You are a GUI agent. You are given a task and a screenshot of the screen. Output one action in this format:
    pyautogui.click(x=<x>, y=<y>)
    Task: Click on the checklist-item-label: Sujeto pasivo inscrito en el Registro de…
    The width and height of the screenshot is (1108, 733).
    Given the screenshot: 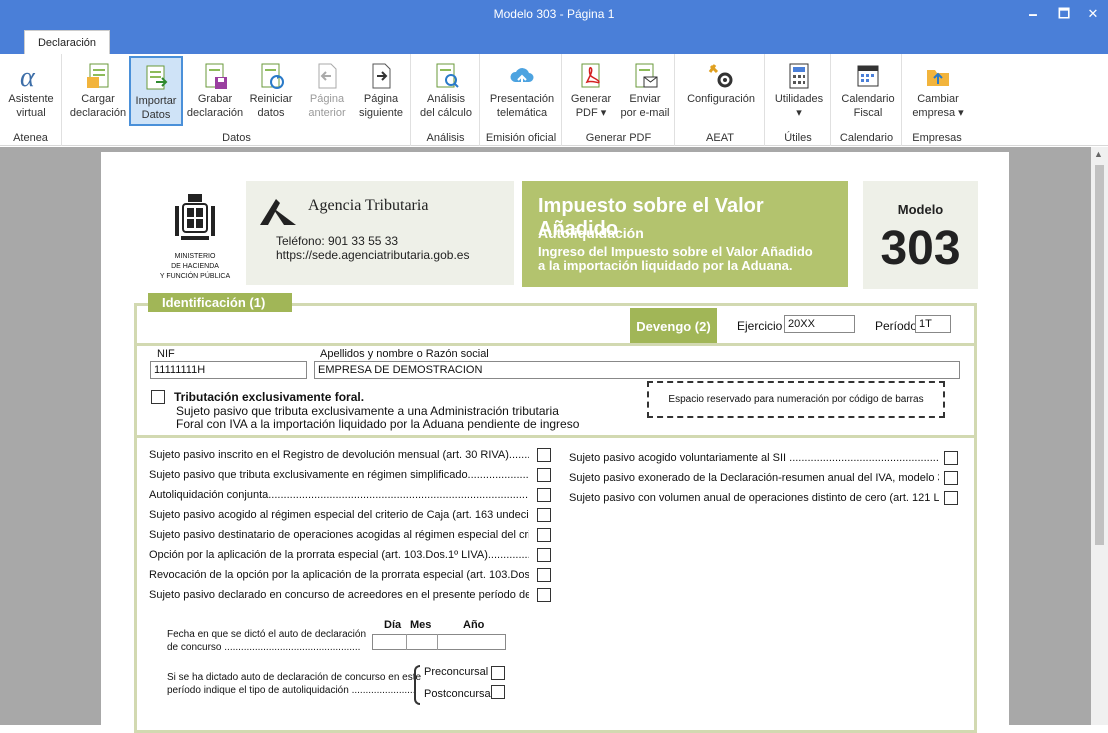 What is the action you would take?
    pyautogui.click(x=339, y=455)
    